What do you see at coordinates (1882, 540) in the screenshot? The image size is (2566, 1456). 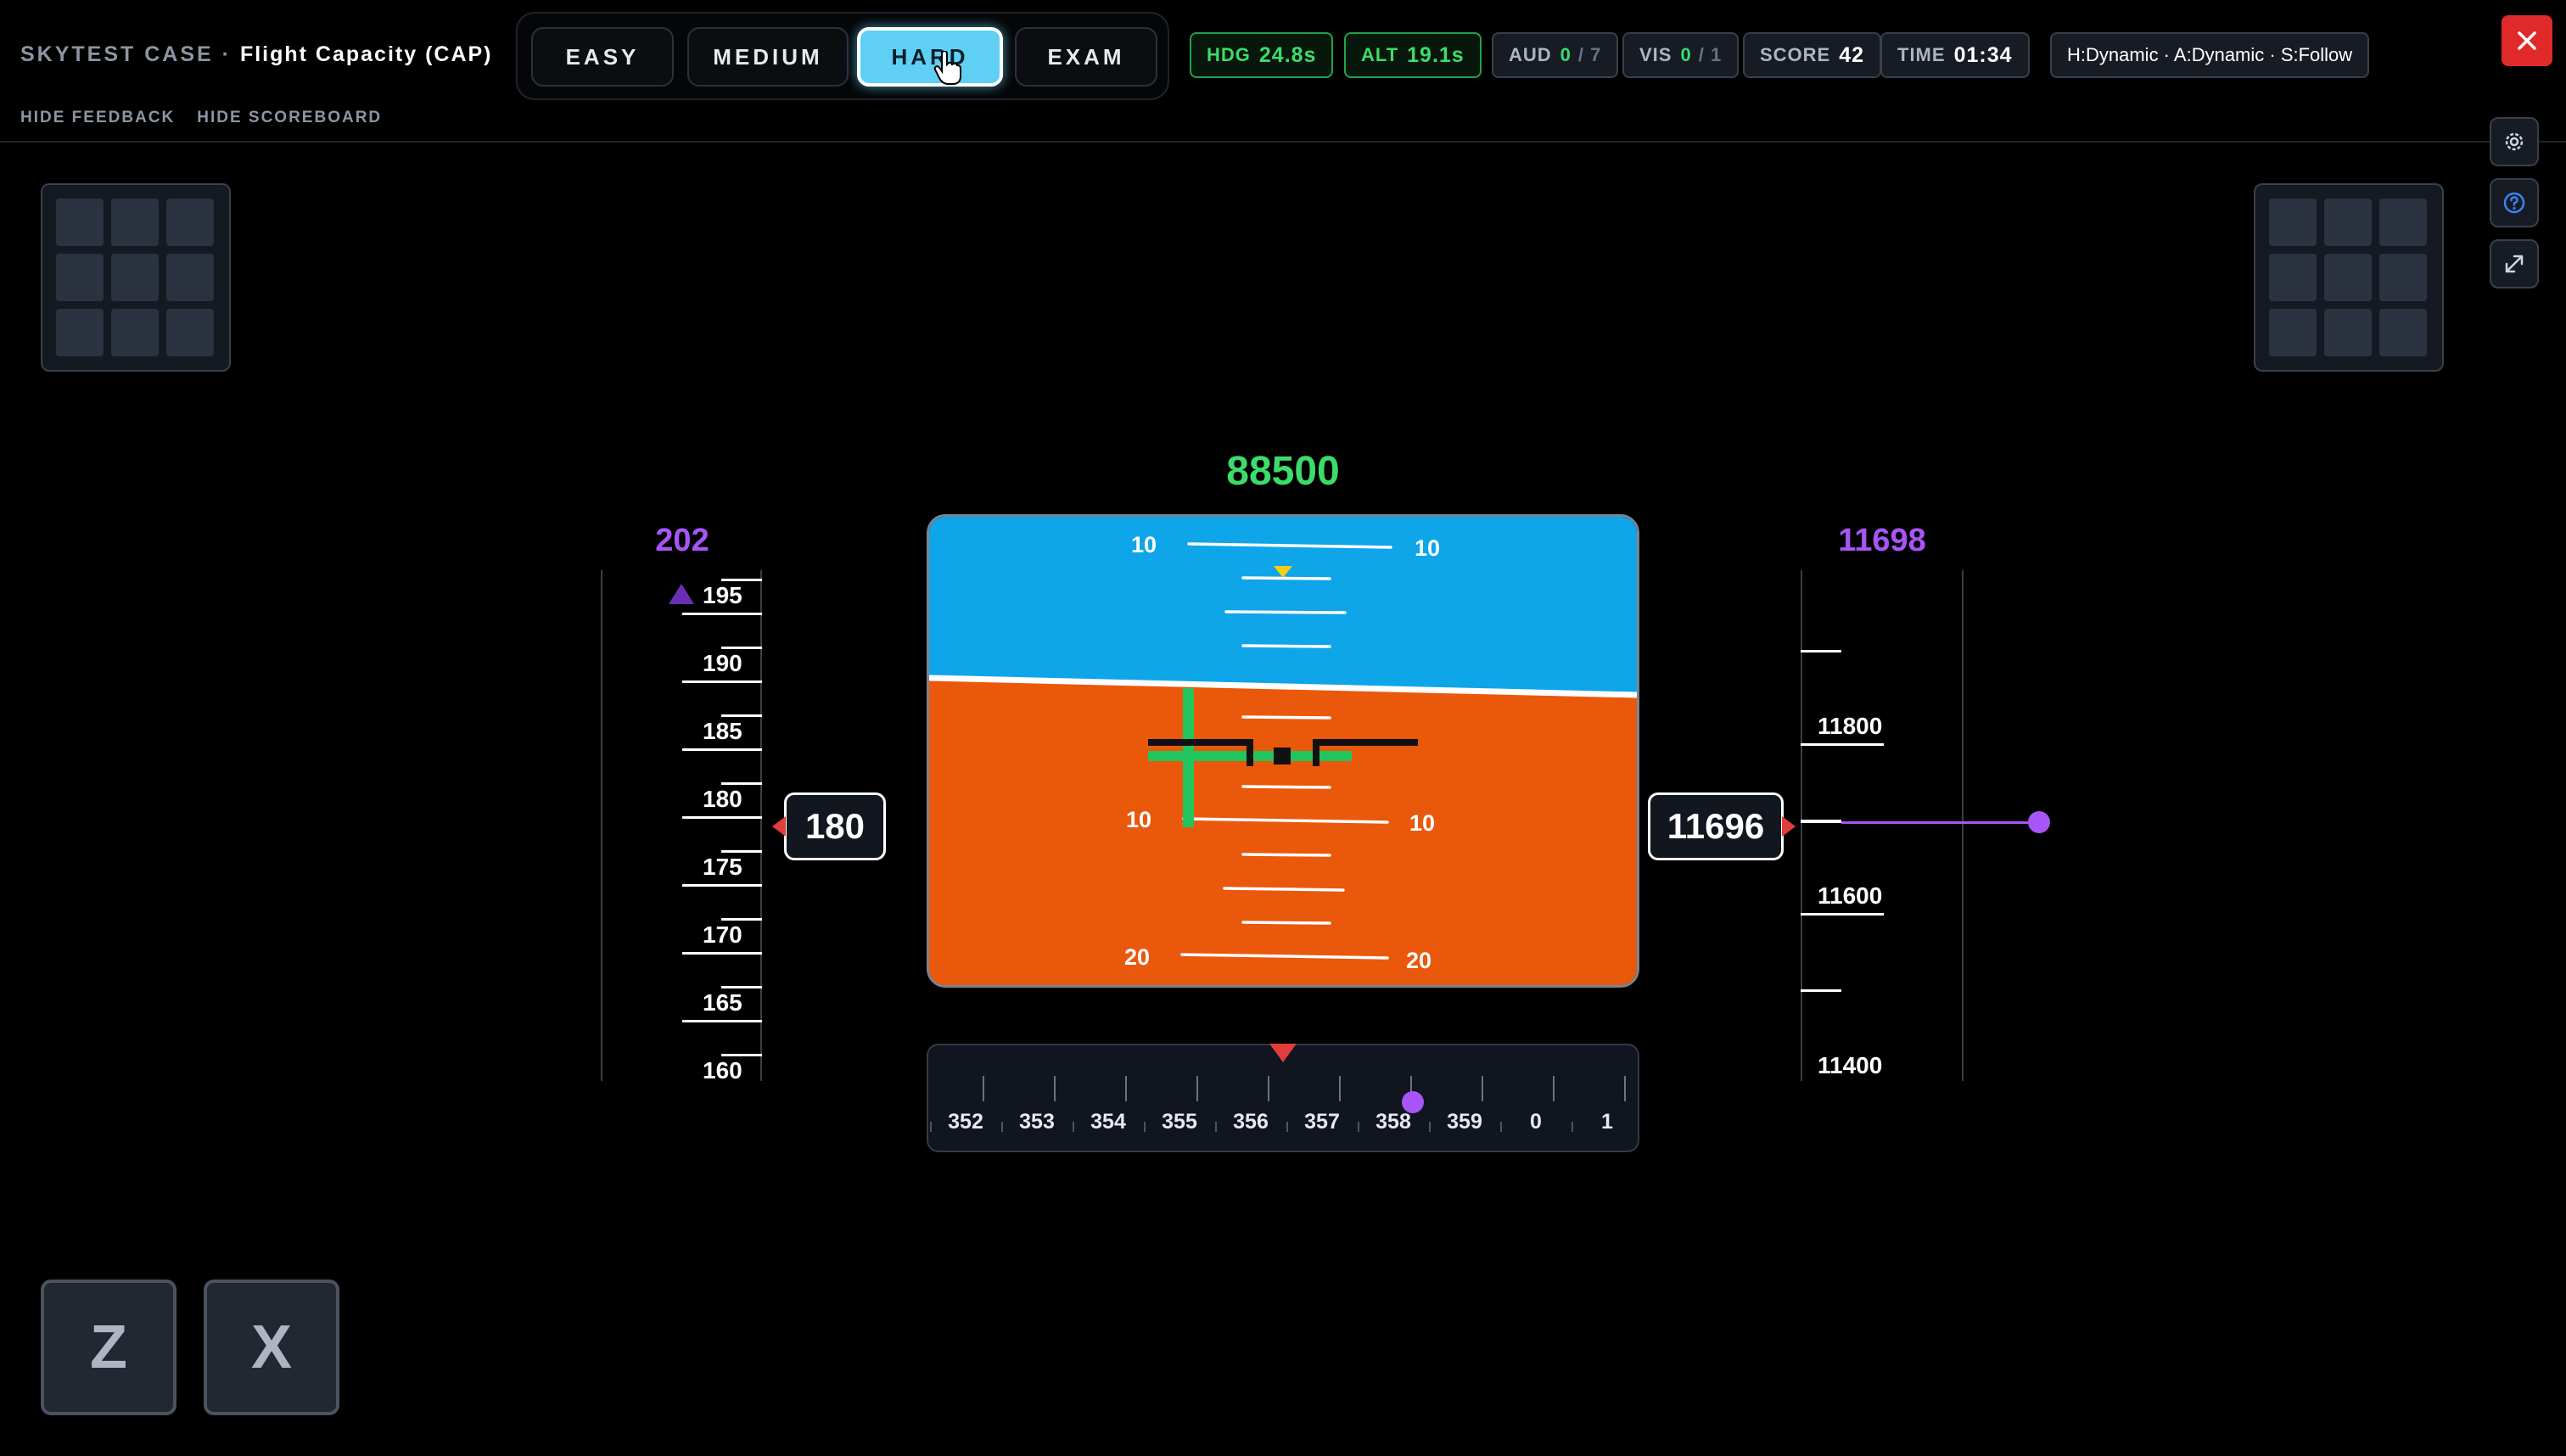 I see `altitude-target-readout: 11698` at bounding box center [1882, 540].